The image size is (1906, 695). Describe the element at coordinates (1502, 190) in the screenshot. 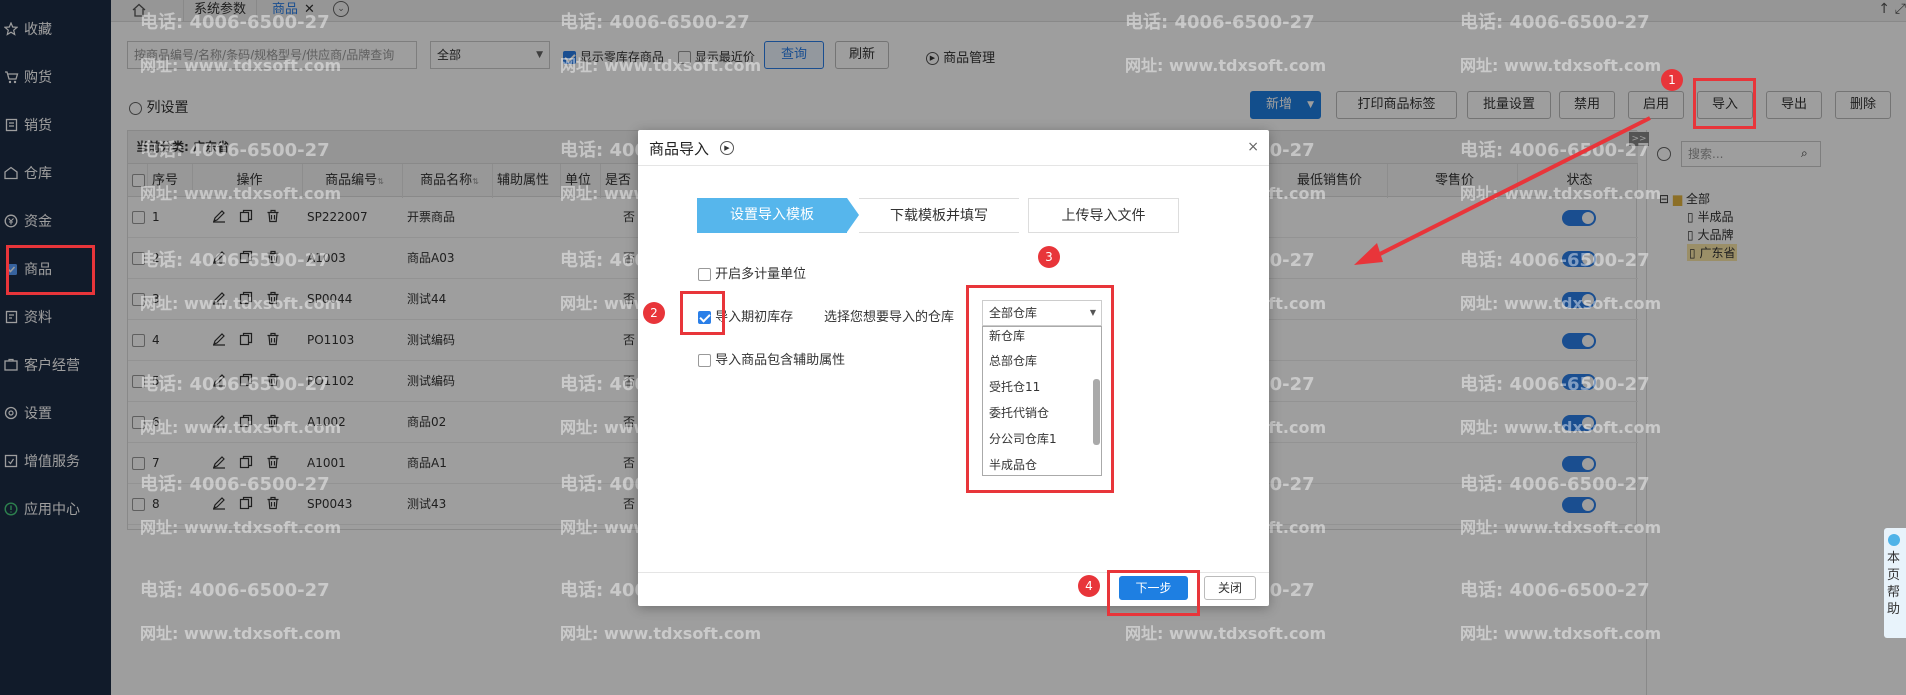

I see `annotation-arrow` at that location.